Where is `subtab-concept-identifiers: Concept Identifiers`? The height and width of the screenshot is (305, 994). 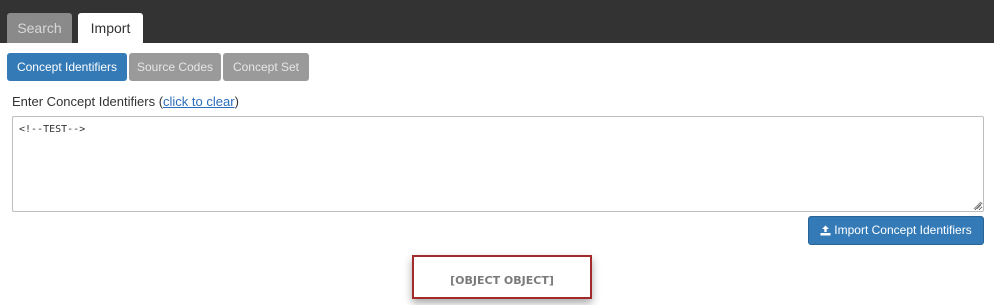
subtab-concept-identifiers: Concept Identifiers is located at coordinates (67, 67).